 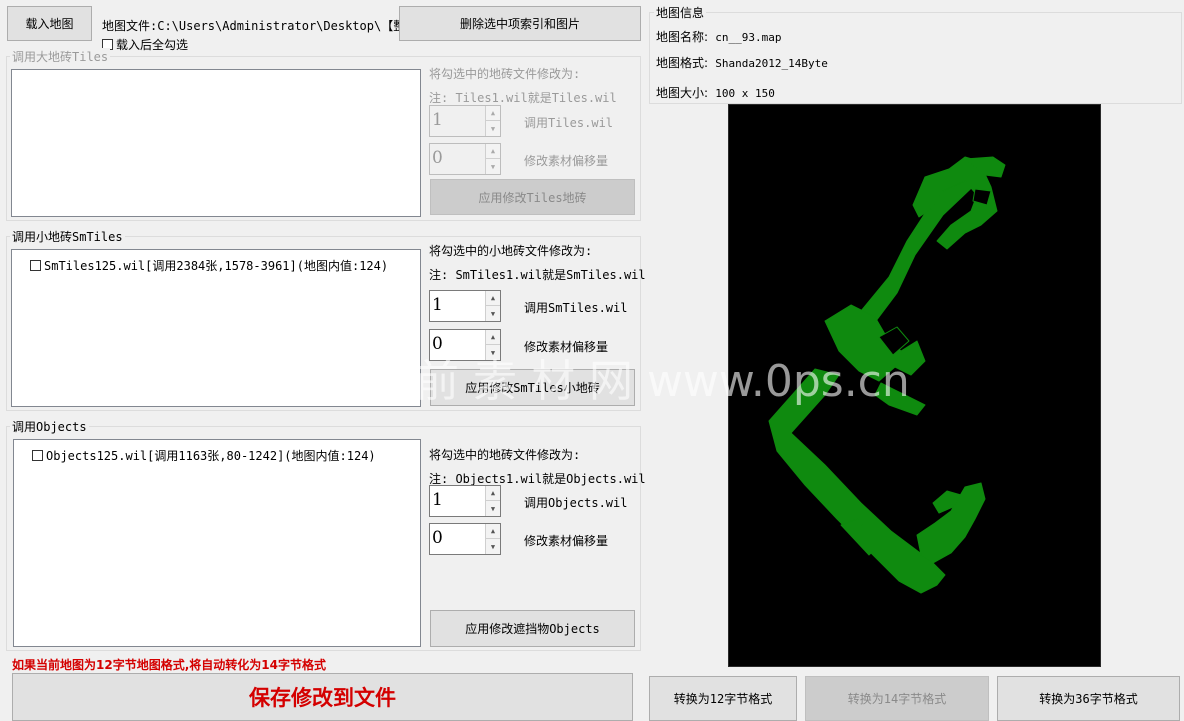 I want to click on map-info-group-title: 地图信息, so click(x=680, y=12).